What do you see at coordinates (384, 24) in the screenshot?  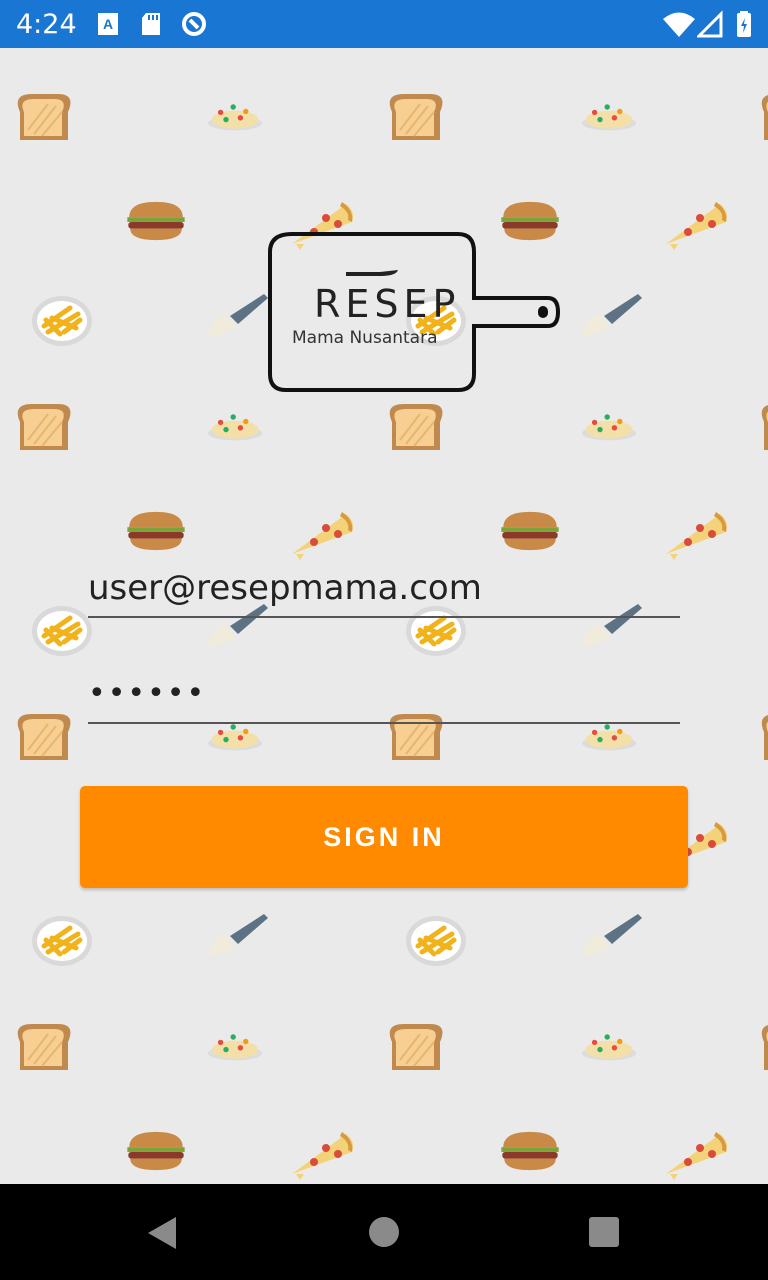 I see `status-bar: 4:24 A` at bounding box center [384, 24].